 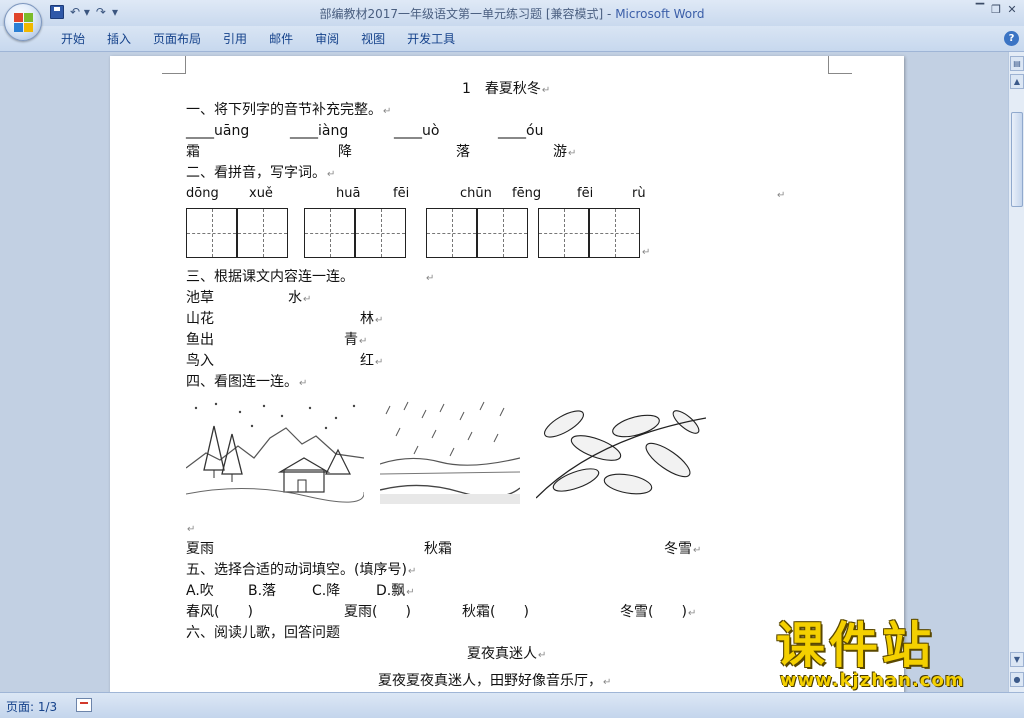 What do you see at coordinates (1017, 679) in the screenshot?
I see `browse-object-icon: ●` at bounding box center [1017, 679].